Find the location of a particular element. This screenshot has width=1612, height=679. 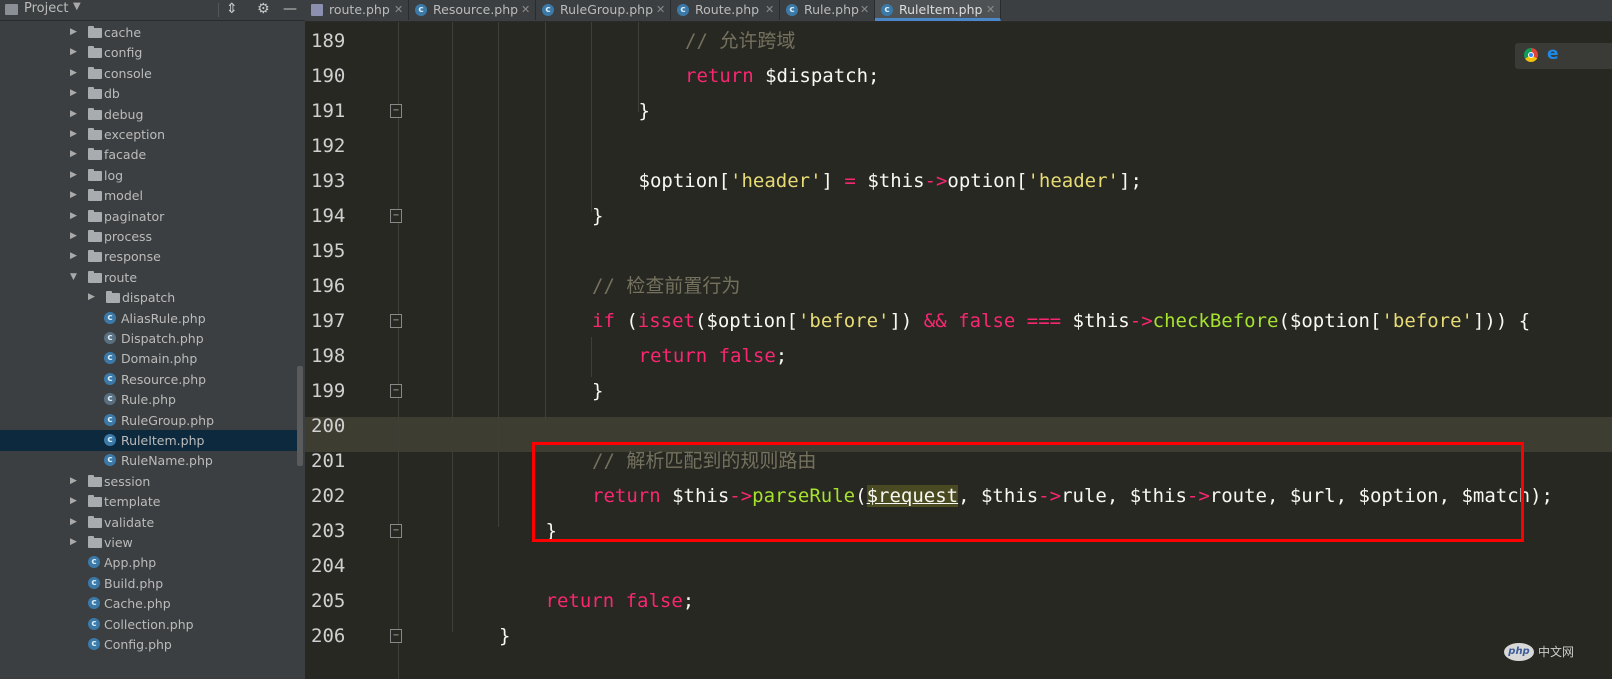

minimize-icon: — is located at coordinates (290, 9).